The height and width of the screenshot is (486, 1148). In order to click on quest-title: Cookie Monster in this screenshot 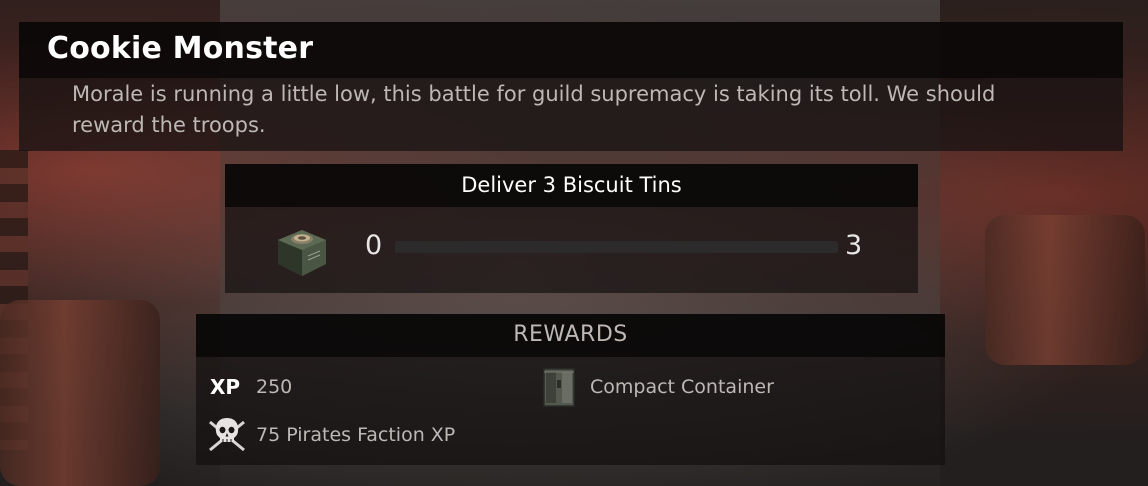, I will do `click(180, 48)`.